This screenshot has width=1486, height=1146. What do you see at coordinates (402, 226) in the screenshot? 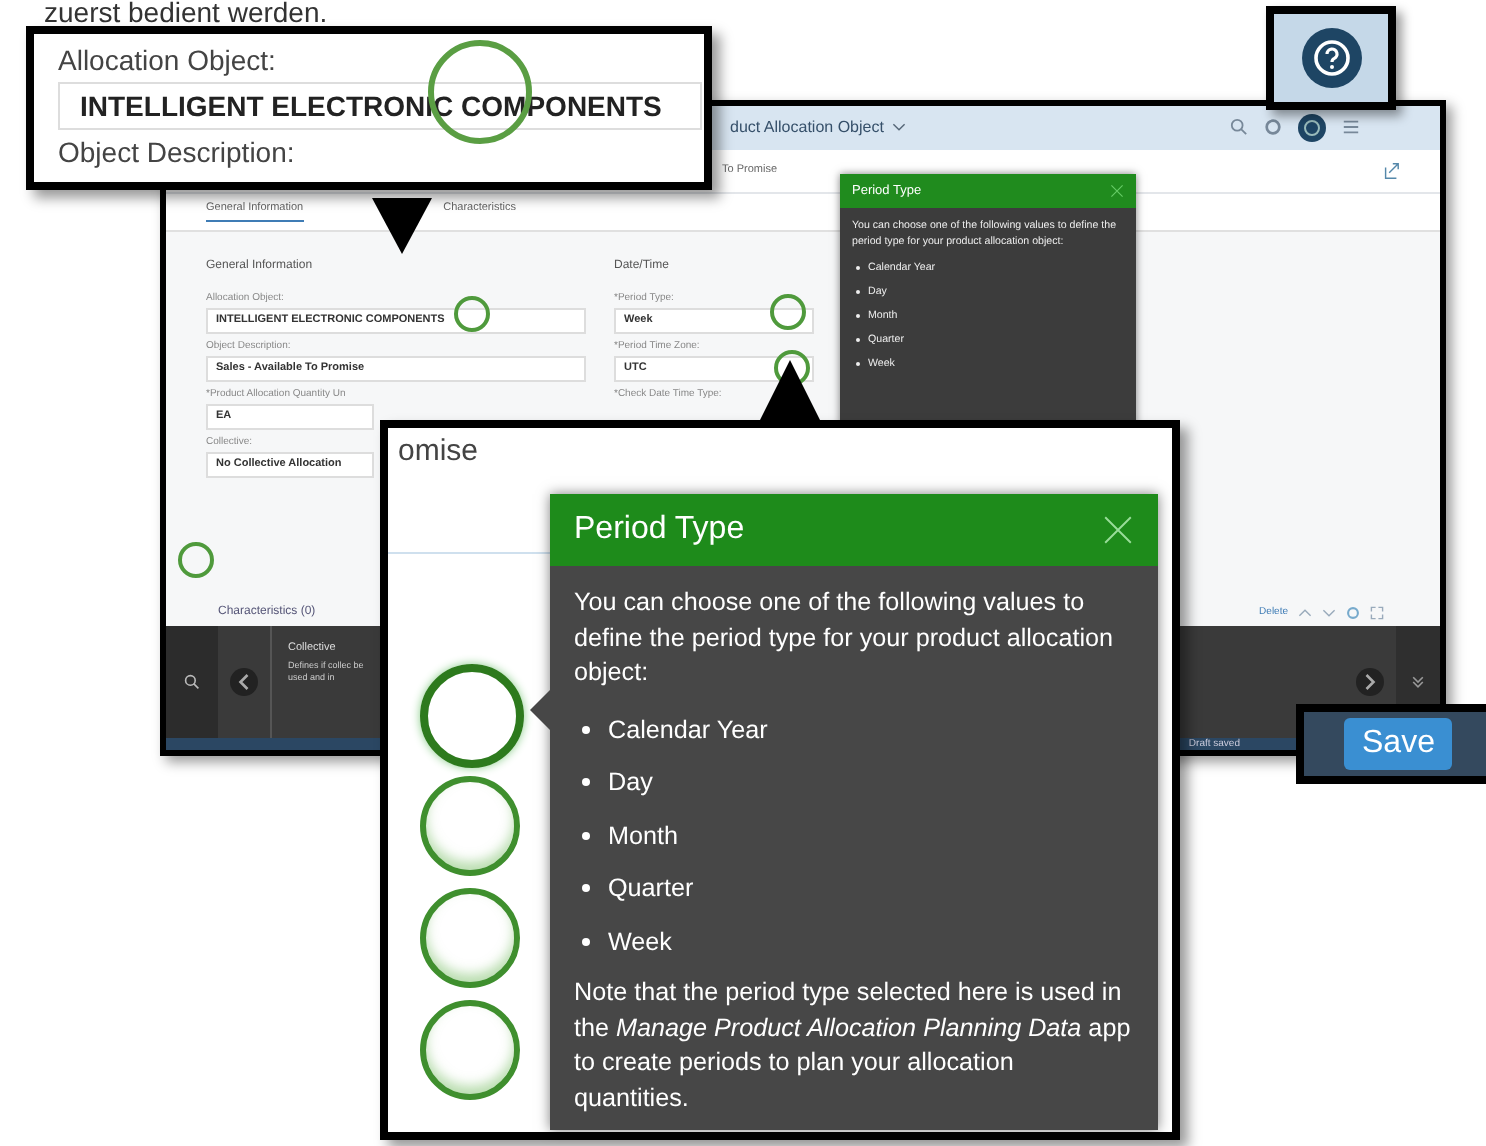
I see `pointer-arrow` at bounding box center [402, 226].